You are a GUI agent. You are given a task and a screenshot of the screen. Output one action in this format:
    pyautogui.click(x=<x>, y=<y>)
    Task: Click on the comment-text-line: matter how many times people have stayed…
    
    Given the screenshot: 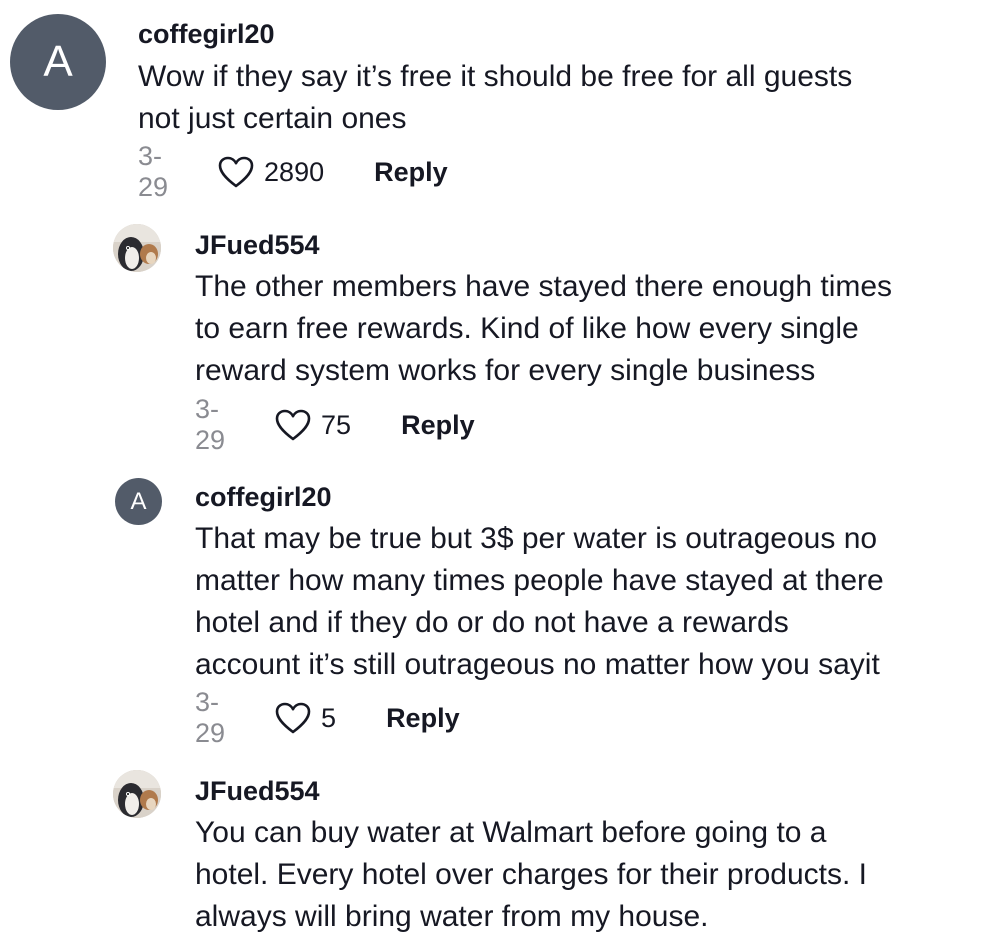 What is the action you would take?
    pyautogui.click(x=539, y=580)
    